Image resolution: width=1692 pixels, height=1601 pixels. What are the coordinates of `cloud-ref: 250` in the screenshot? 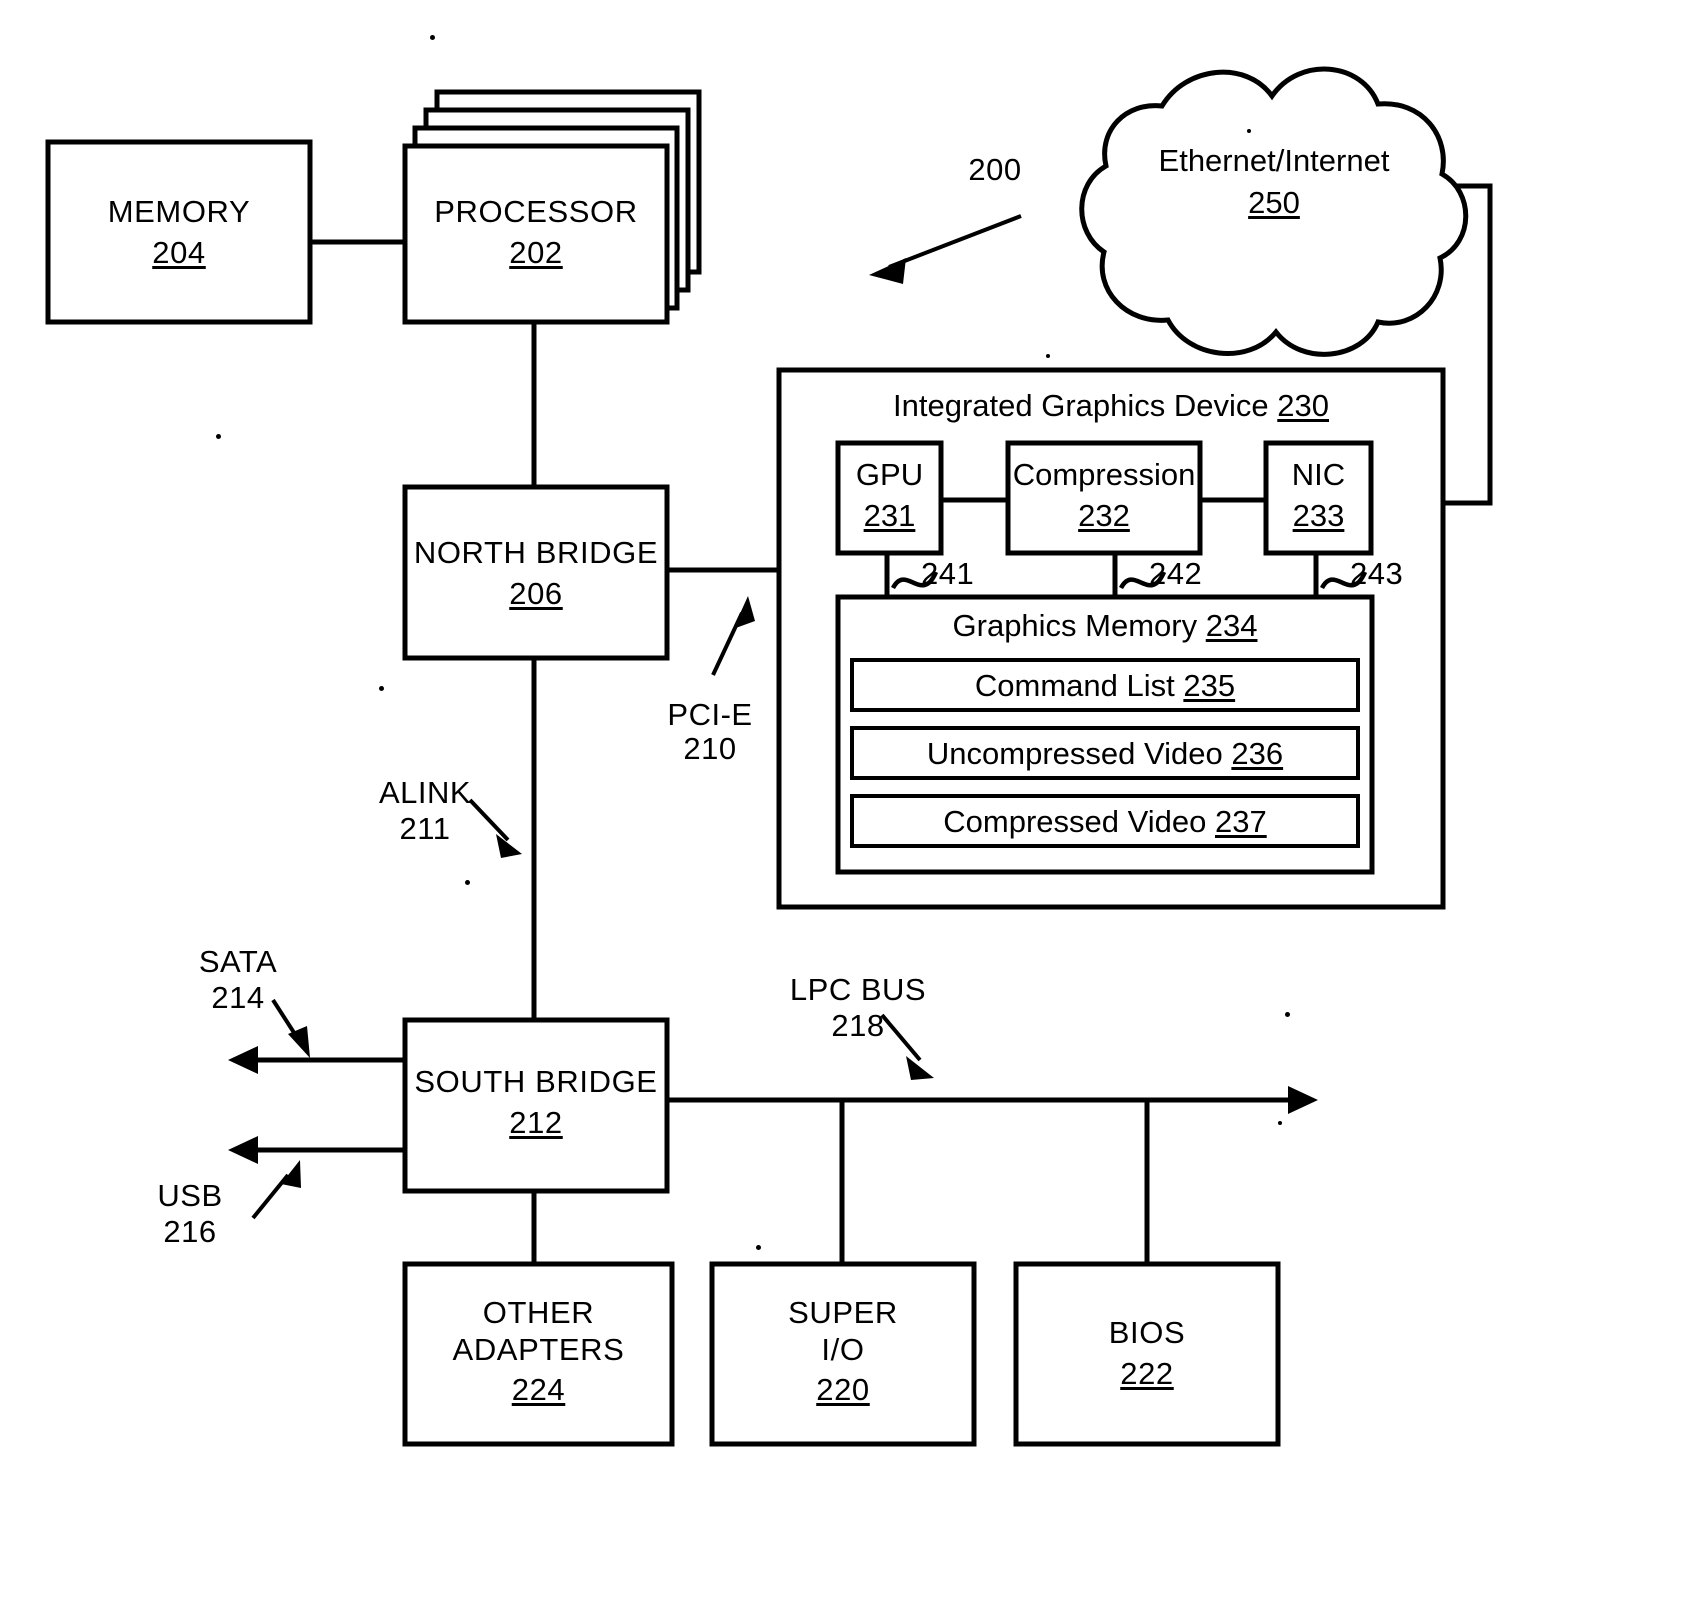 It's located at (1274, 202).